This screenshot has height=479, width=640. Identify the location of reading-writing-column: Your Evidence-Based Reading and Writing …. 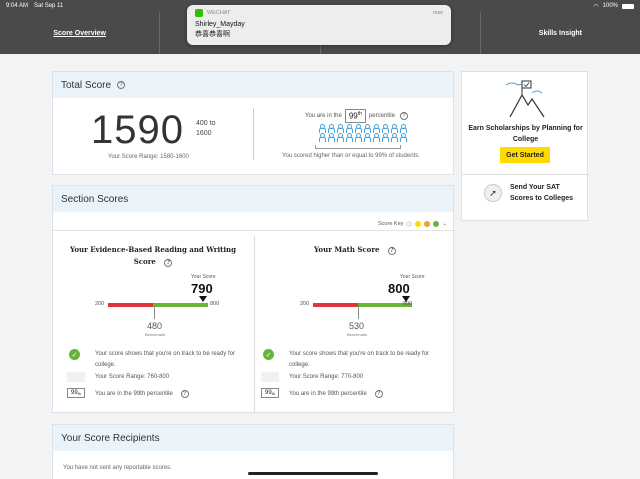
(153, 324).